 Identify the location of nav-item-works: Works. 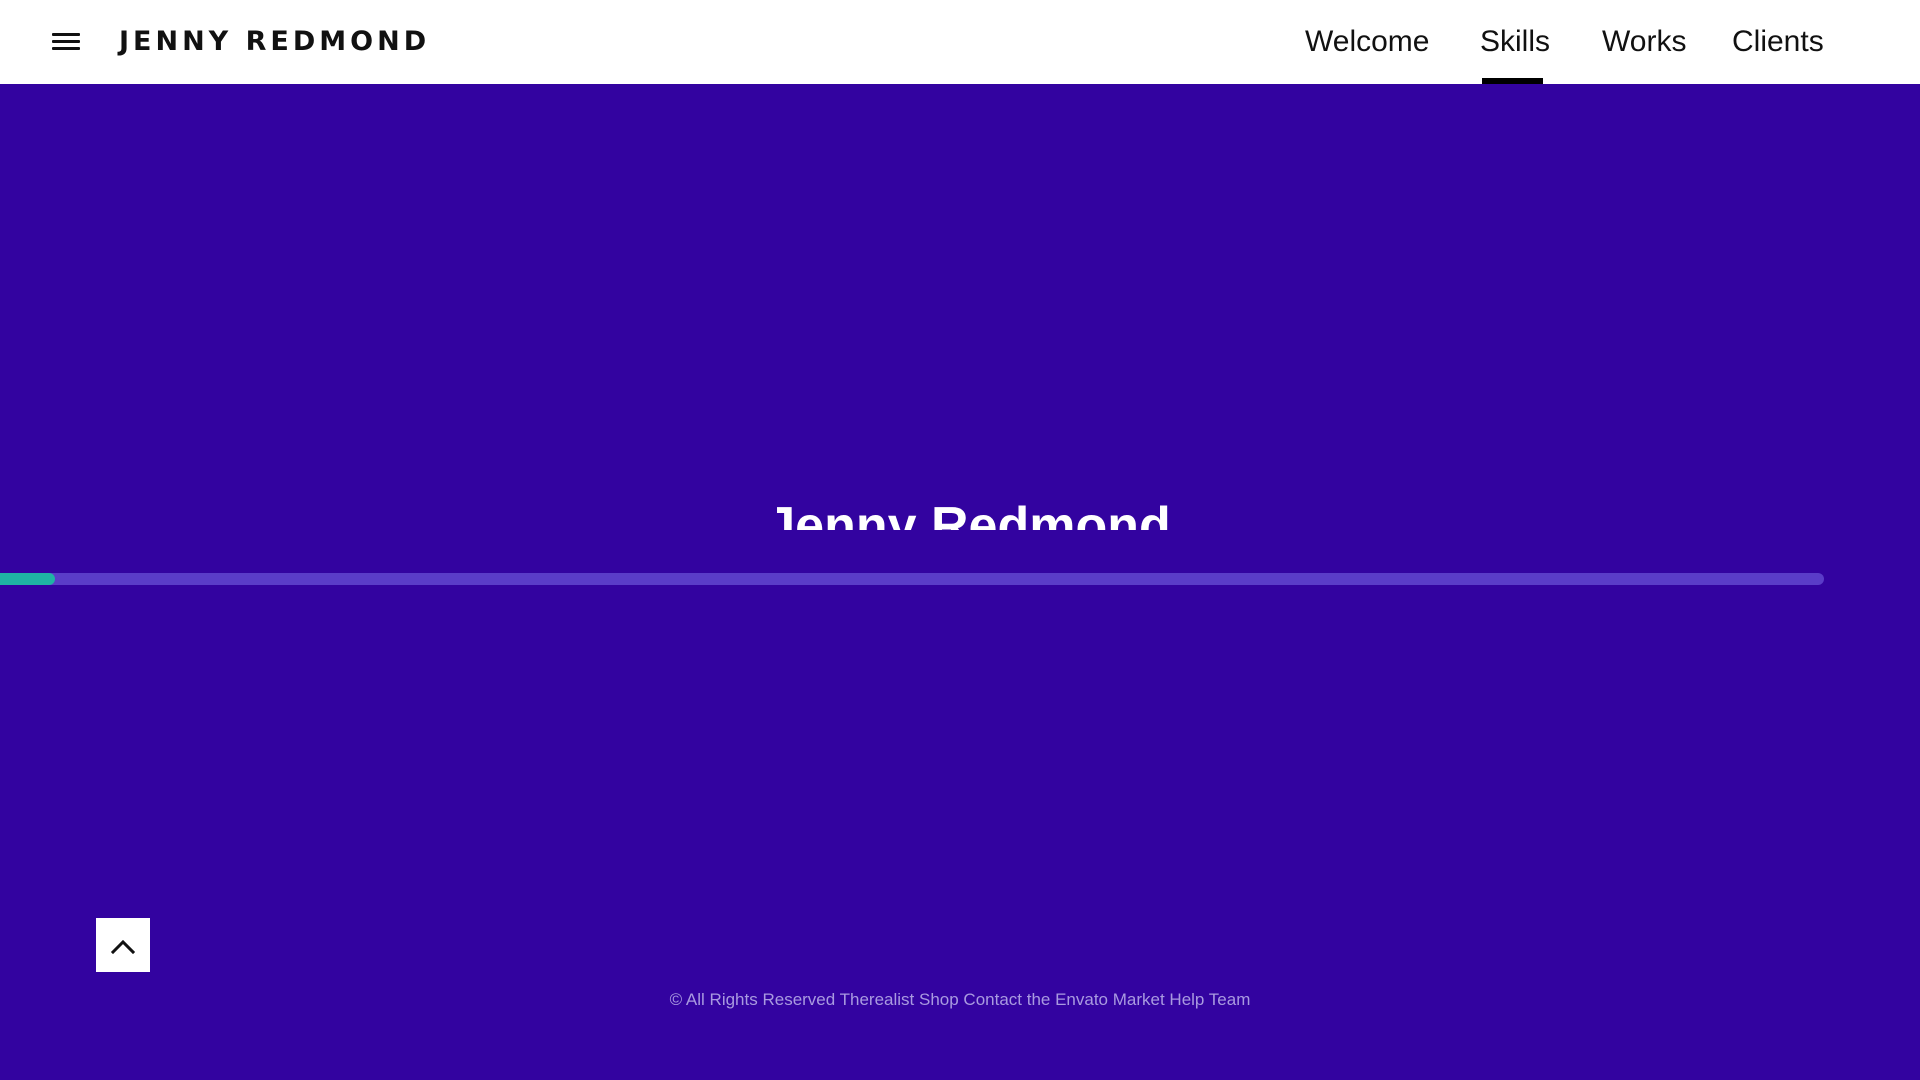
(1644, 42).